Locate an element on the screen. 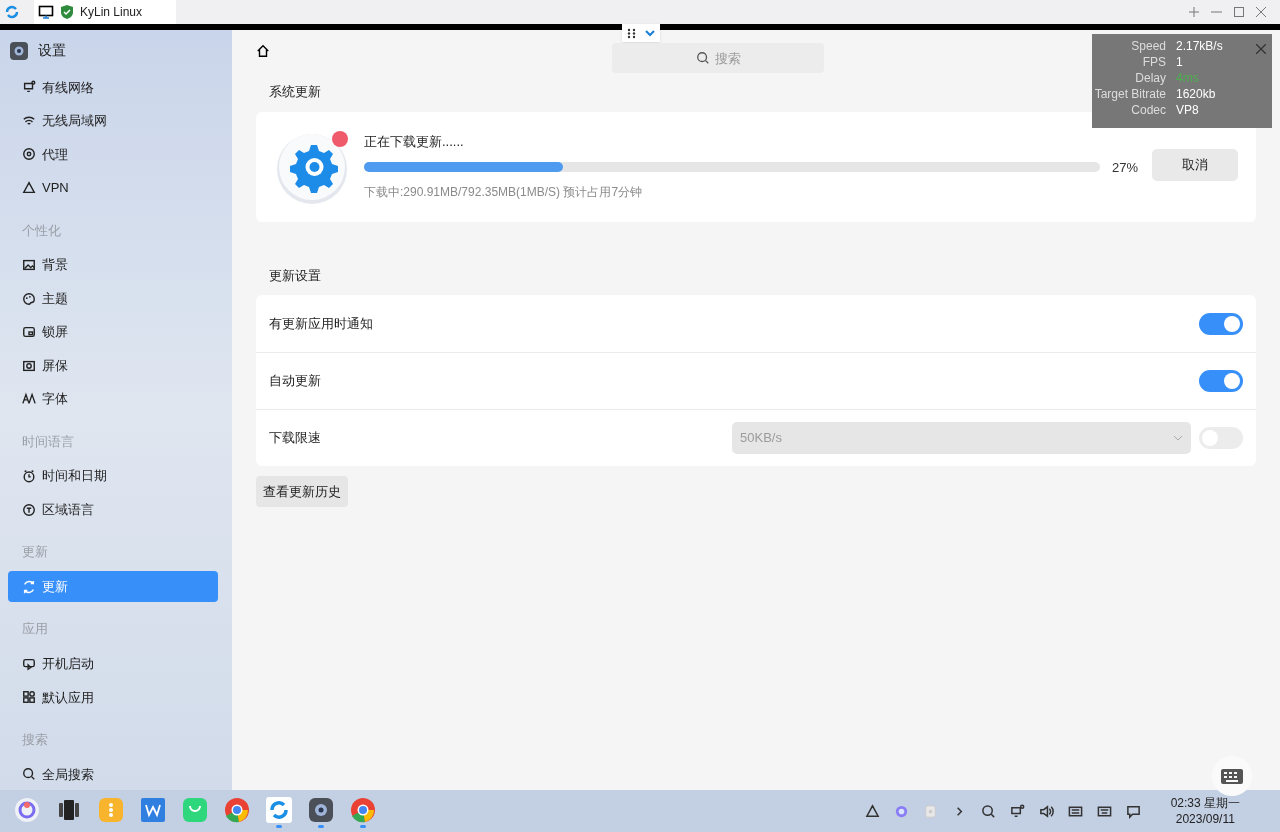 This screenshot has height=832, width=1280. startup-icon is located at coordinates (29, 663).